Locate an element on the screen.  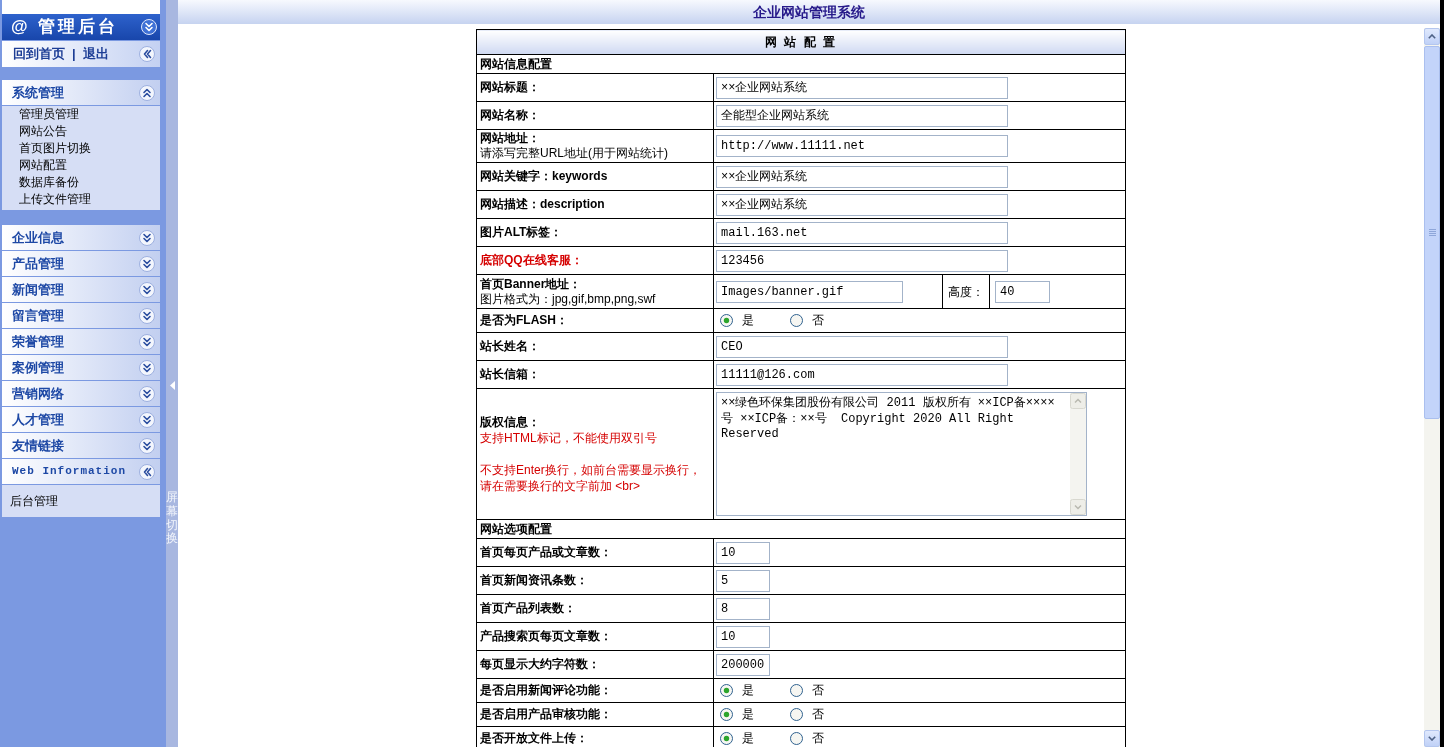
field-label: 站长信箱： is located at coordinates (510, 374).